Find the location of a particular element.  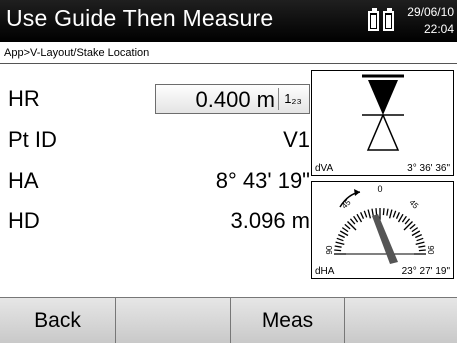

ha-value: 8° 43' 19" is located at coordinates (262, 180).